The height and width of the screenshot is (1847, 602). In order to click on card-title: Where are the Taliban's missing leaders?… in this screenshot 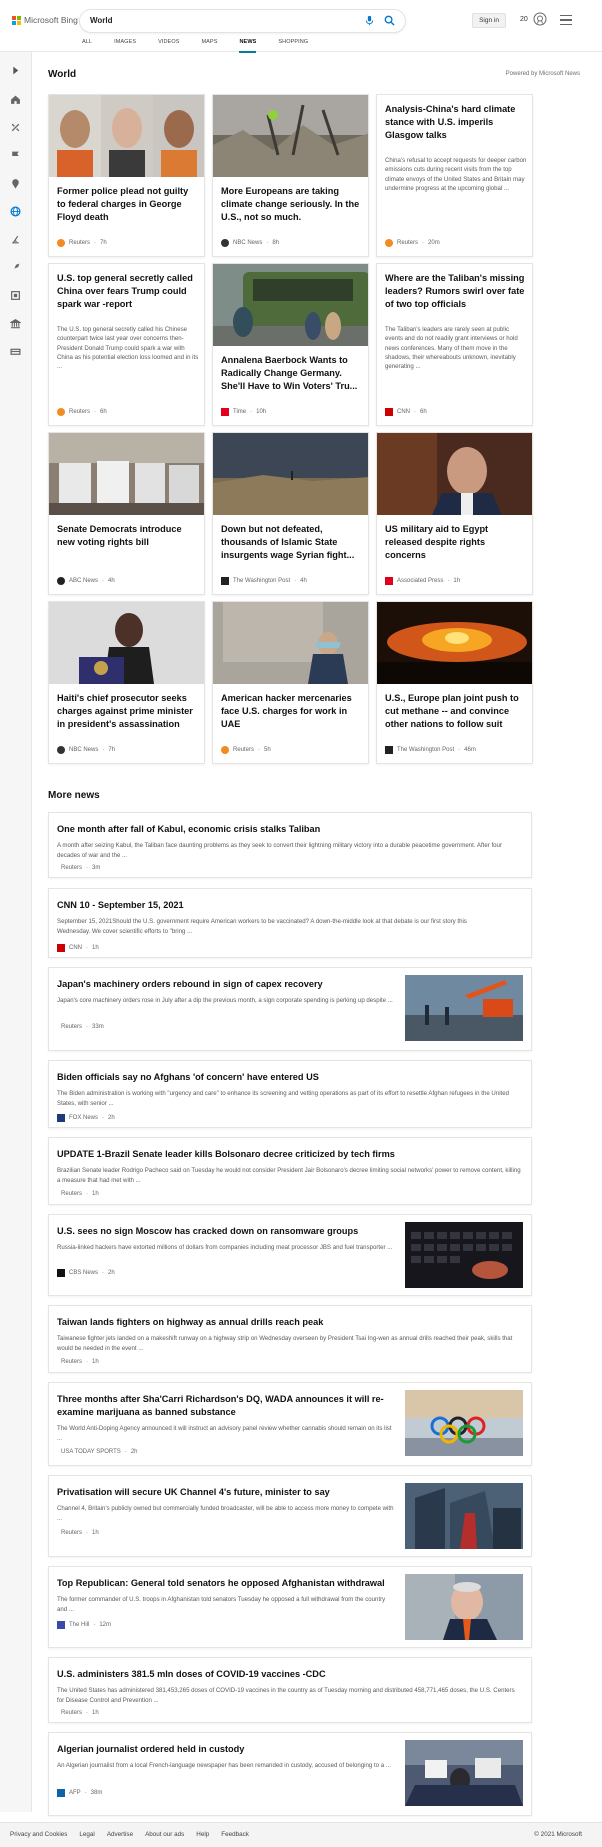, I will do `click(456, 291)`.